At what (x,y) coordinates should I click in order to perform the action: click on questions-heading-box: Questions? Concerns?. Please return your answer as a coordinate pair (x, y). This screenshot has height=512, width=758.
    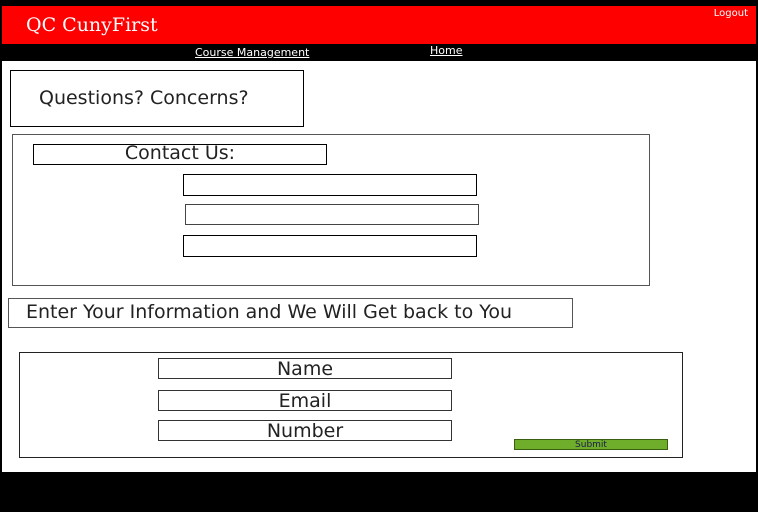
    Looking at the image, I should click on (157, 98).